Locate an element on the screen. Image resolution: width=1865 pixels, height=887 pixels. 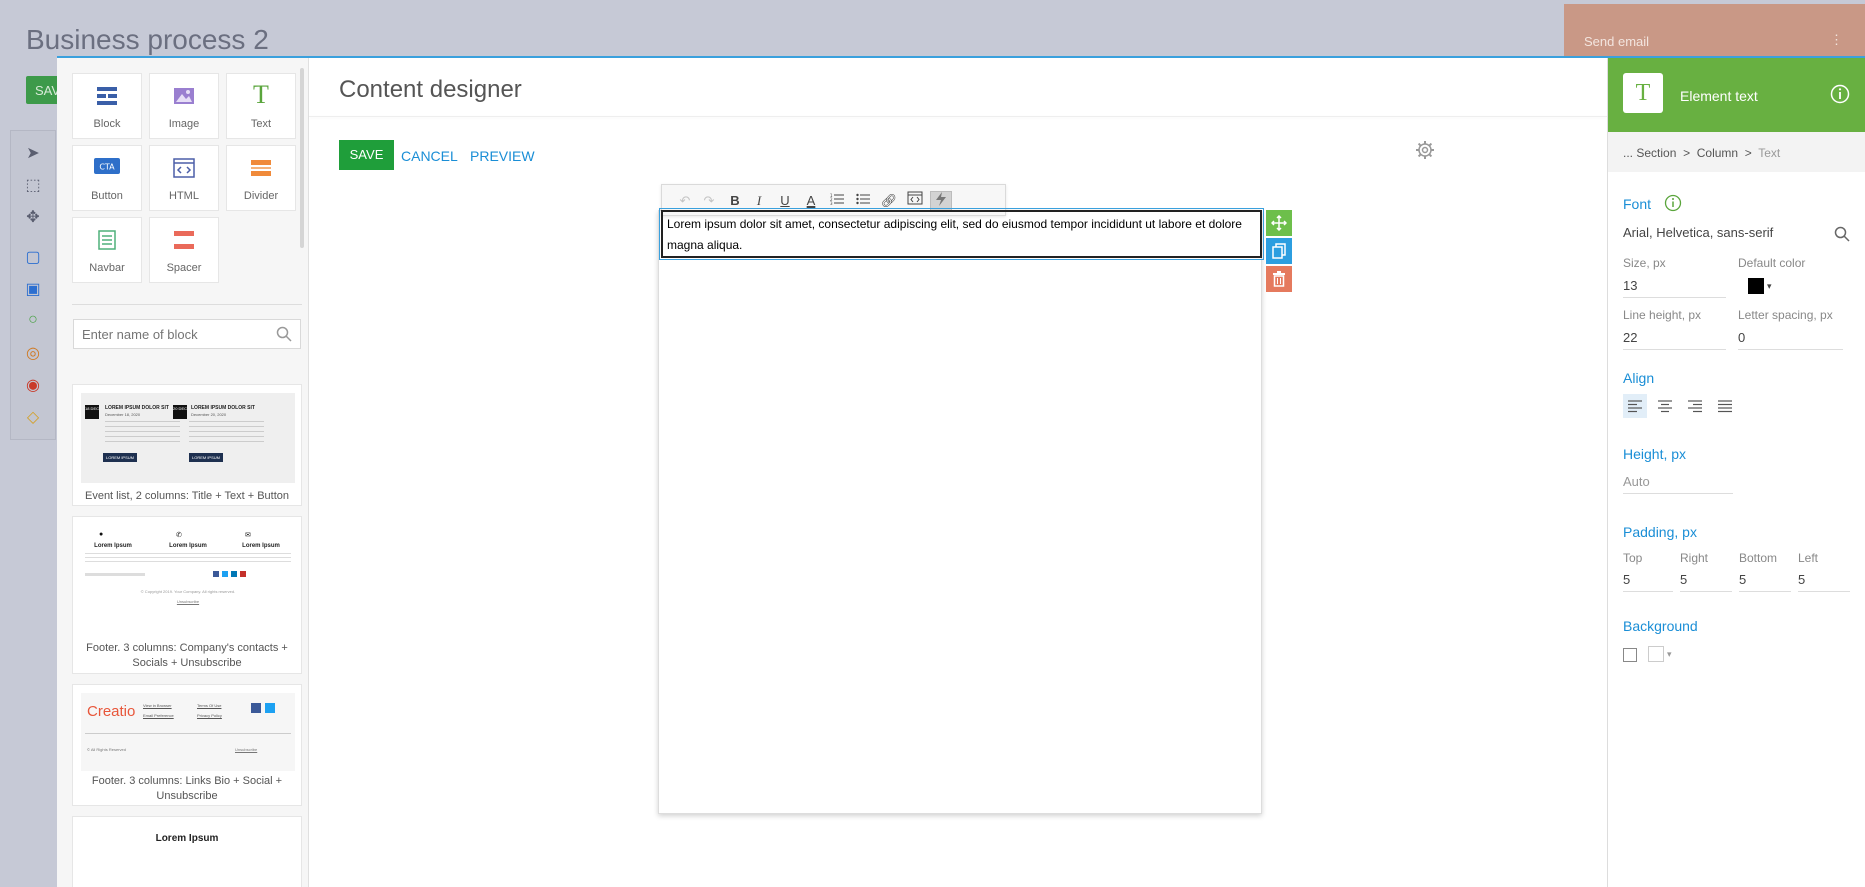
letter-spacing-field: 0 is located at coordinates (1790, 339).